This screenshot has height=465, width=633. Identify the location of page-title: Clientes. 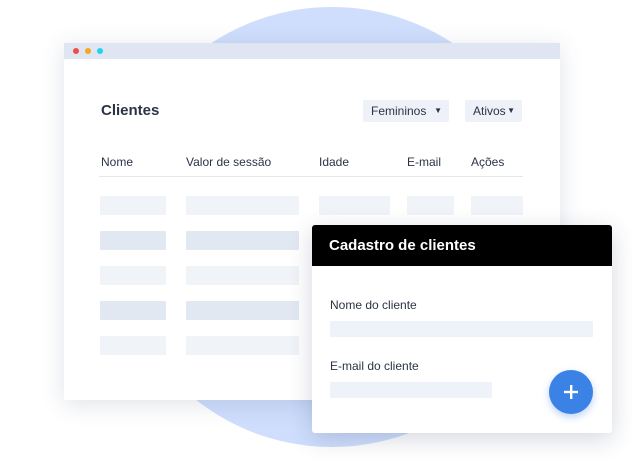
(130, 110).